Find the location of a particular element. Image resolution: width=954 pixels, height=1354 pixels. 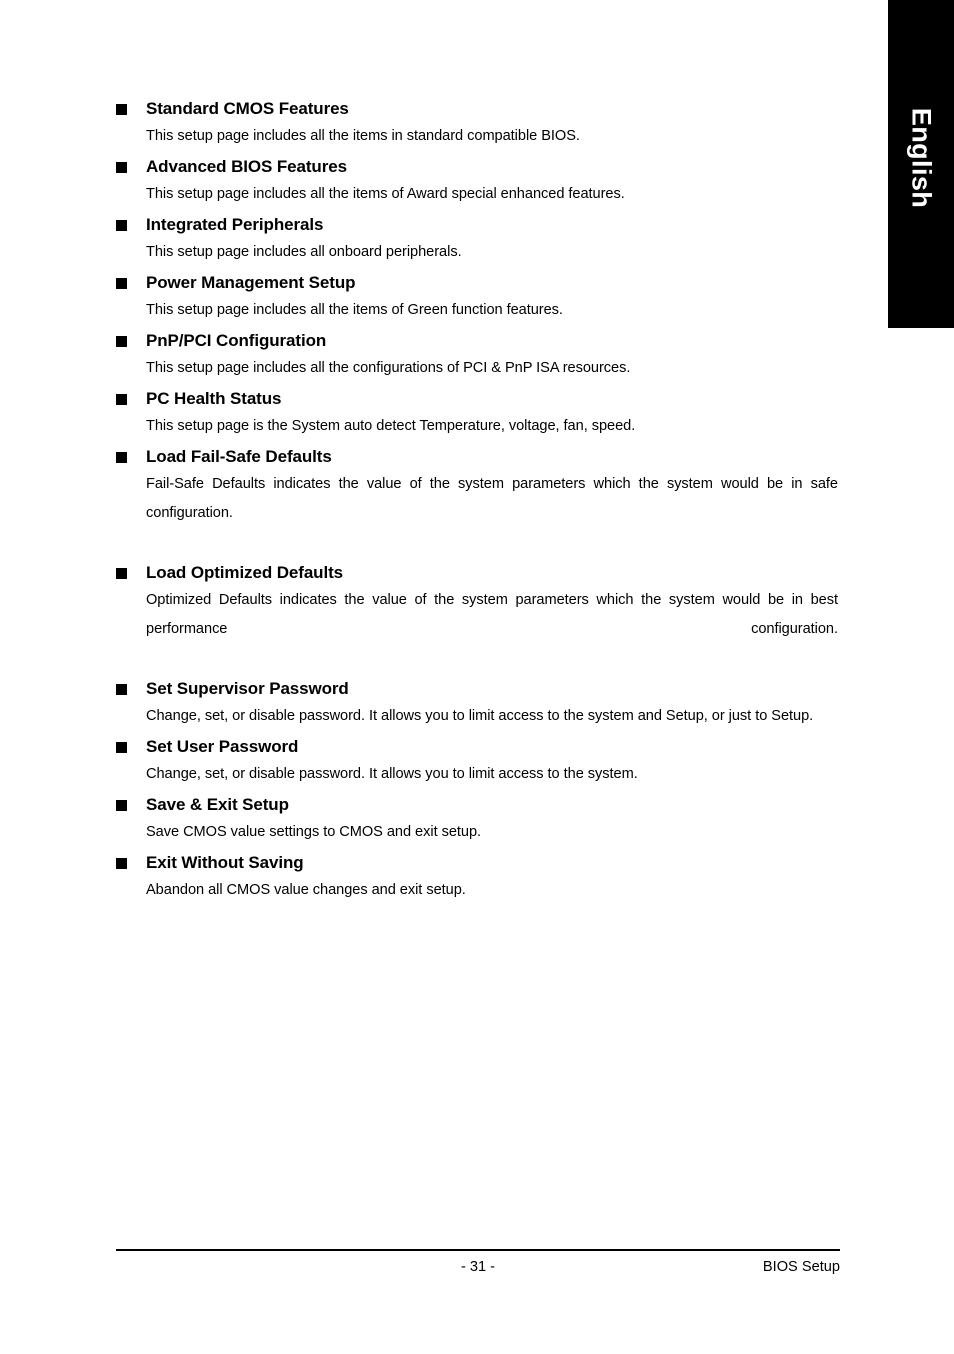

feature-heading: Advanced BIOS Features is located at coordinates (477, 166).